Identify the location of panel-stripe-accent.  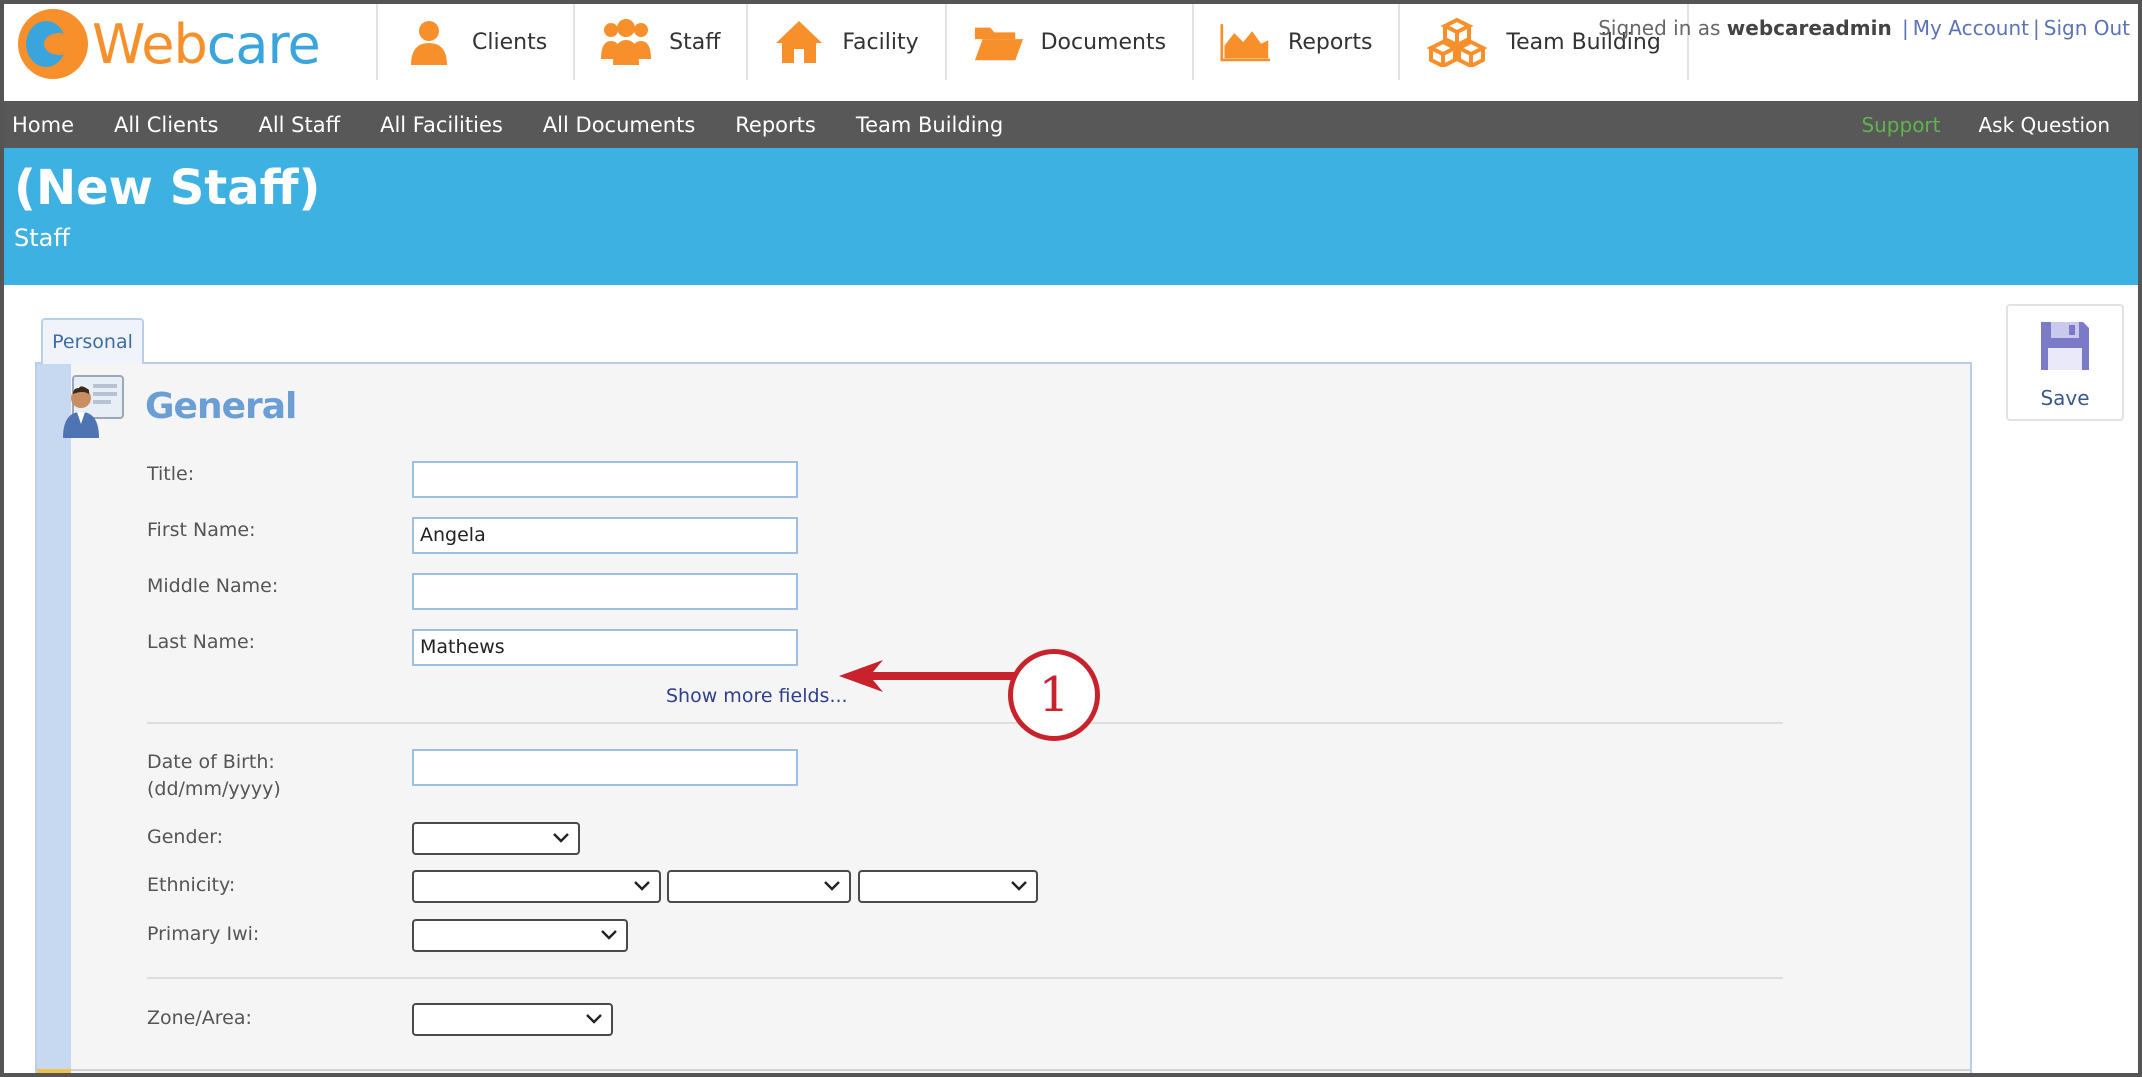
(54, 1071).